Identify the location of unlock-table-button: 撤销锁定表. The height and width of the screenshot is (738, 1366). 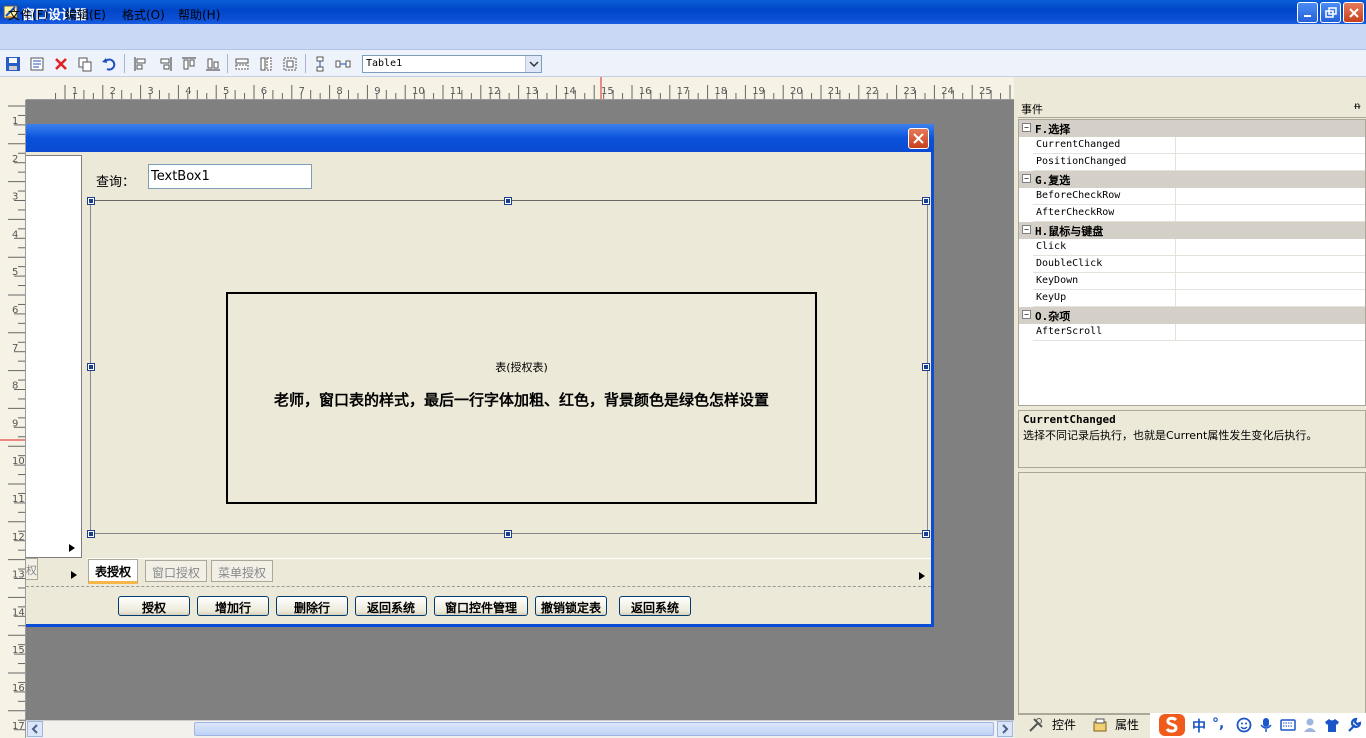
(571, 606).